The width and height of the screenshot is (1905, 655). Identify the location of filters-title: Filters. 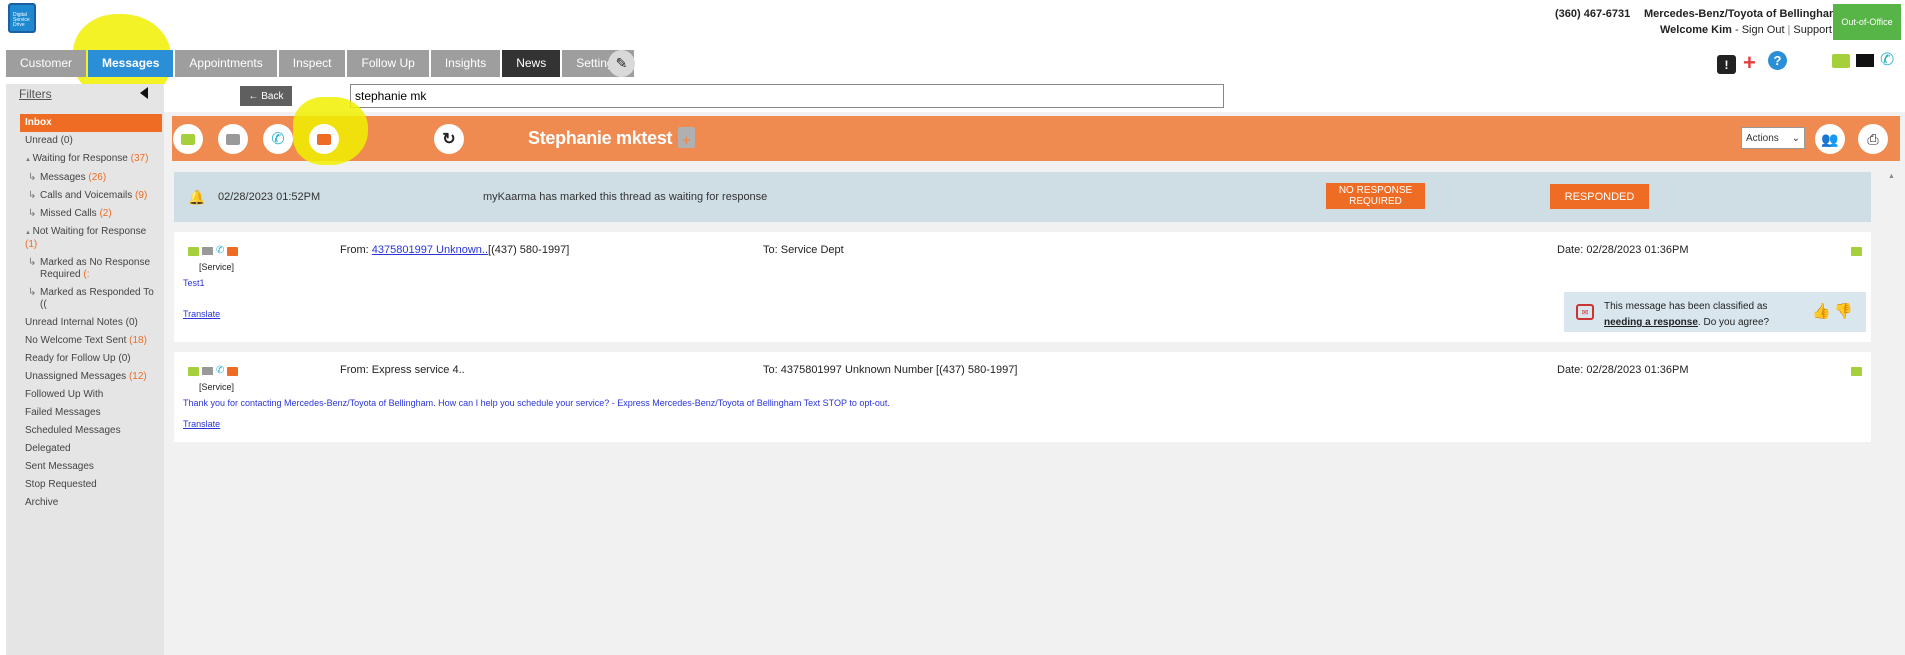
(35, 94).